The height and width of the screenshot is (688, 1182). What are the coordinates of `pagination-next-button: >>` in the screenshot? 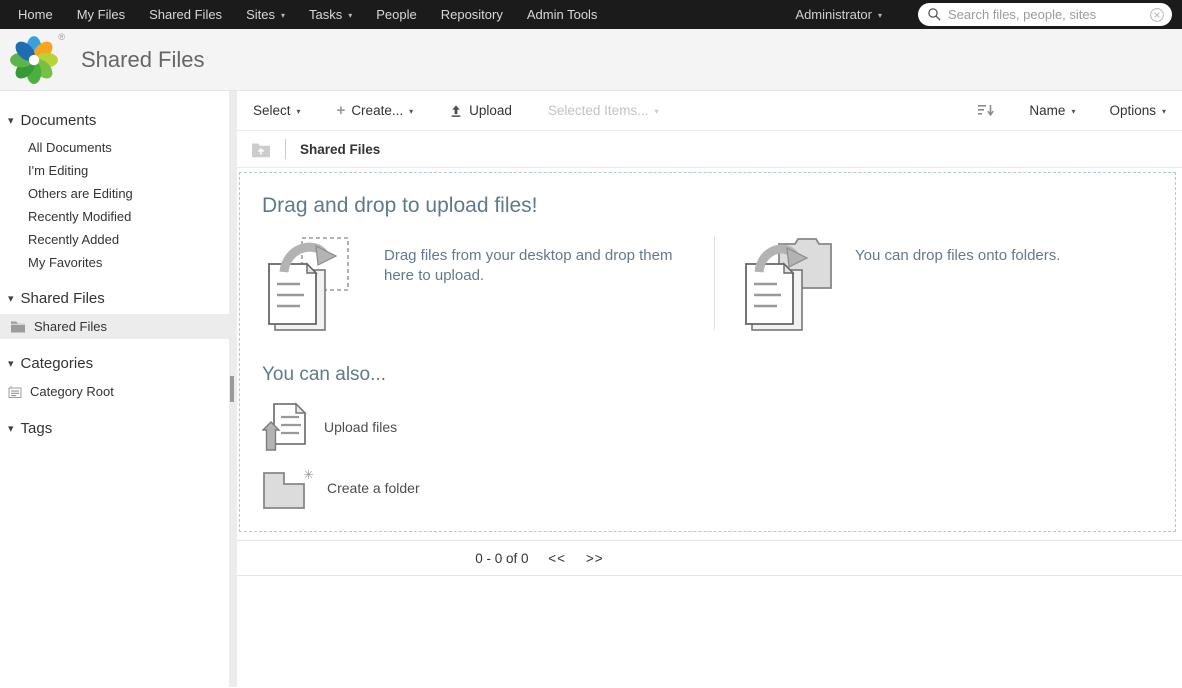 It's located at (595, 558).